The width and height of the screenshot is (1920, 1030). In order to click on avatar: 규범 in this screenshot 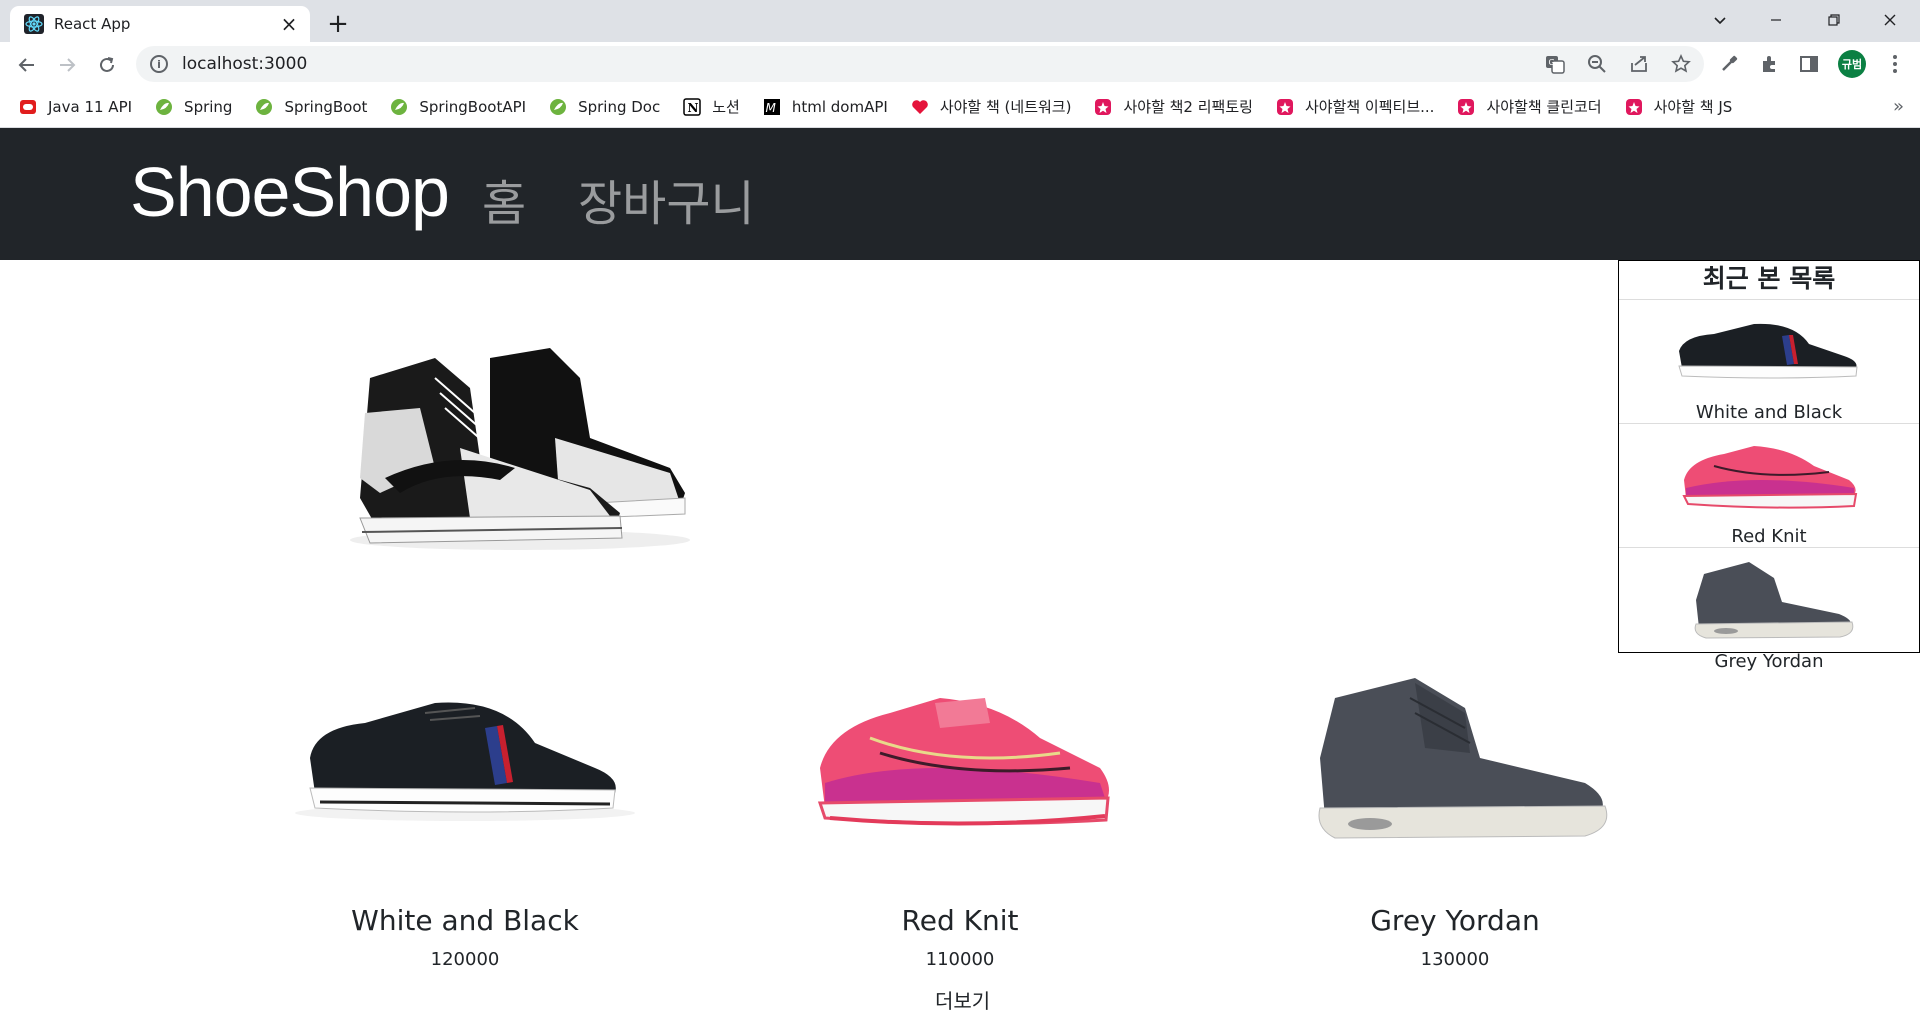, I will do `click(1852, 64)`.